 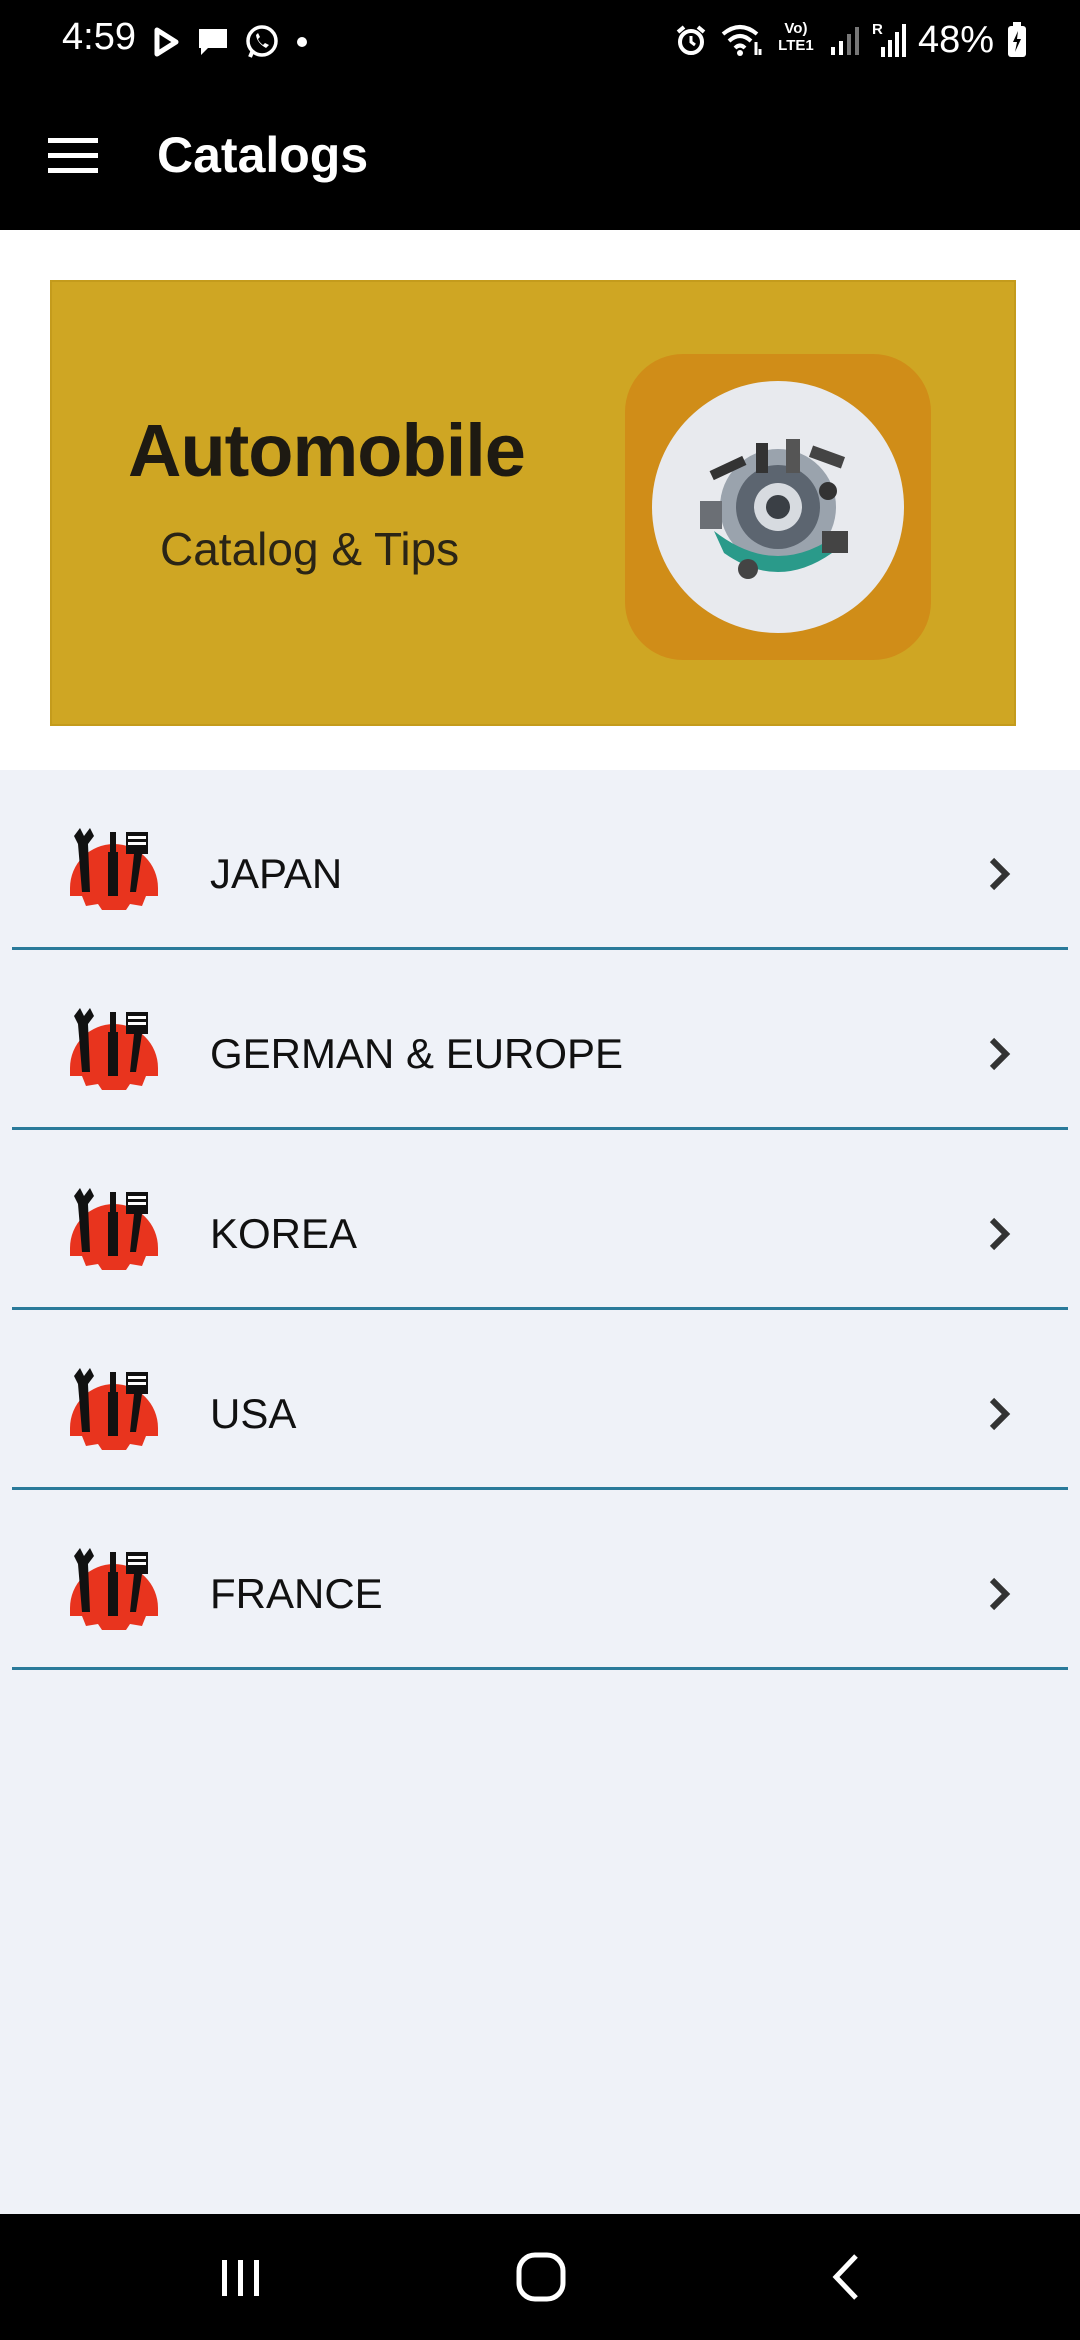 I want to click on roaming-signal-icon: R, so click(x=889, y=40).